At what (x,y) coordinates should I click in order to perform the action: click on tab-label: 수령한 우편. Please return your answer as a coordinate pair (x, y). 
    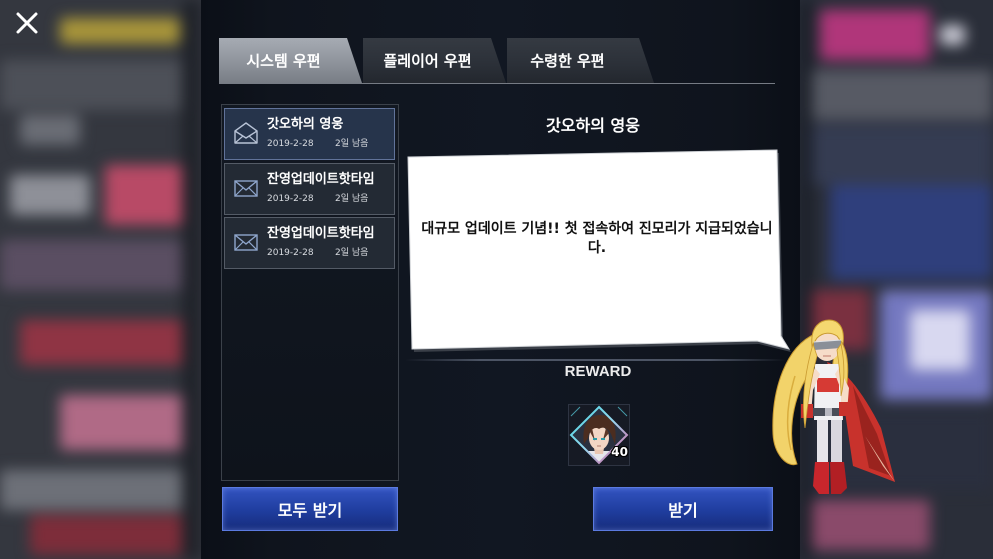
    Looking at the image, I should click on (567, 61).